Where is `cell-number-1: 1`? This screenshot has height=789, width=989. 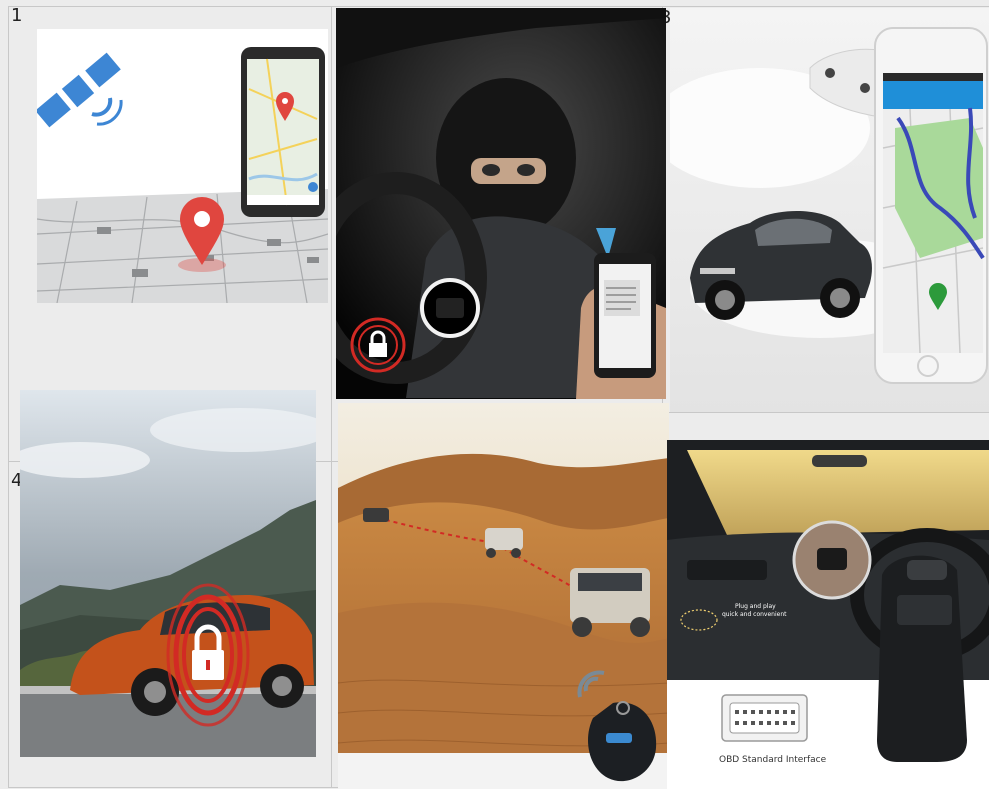 cell-number-1: 1 is located at coordinates (17, 15).